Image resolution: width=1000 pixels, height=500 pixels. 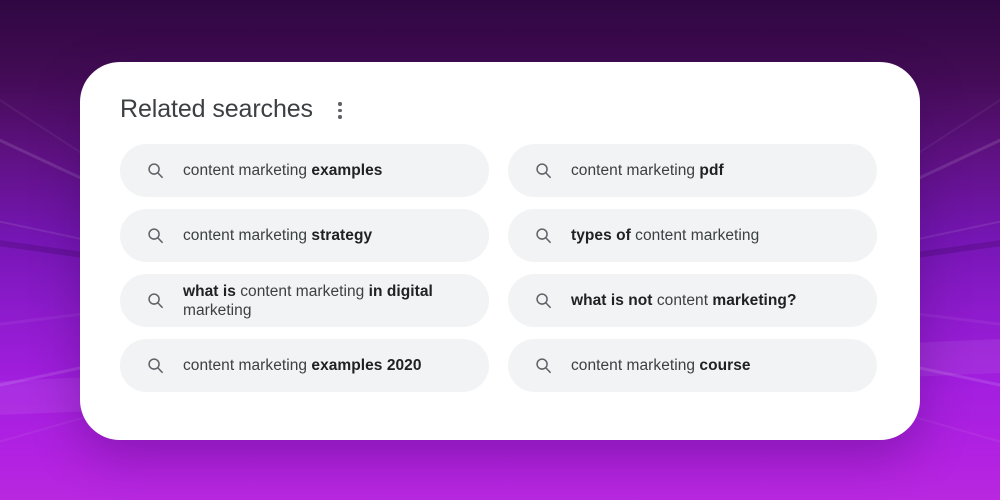 What do you see at coordinates (501, 109) in the screenshot?
I see `card-header: Related searches` at bounding box center [501, 109].